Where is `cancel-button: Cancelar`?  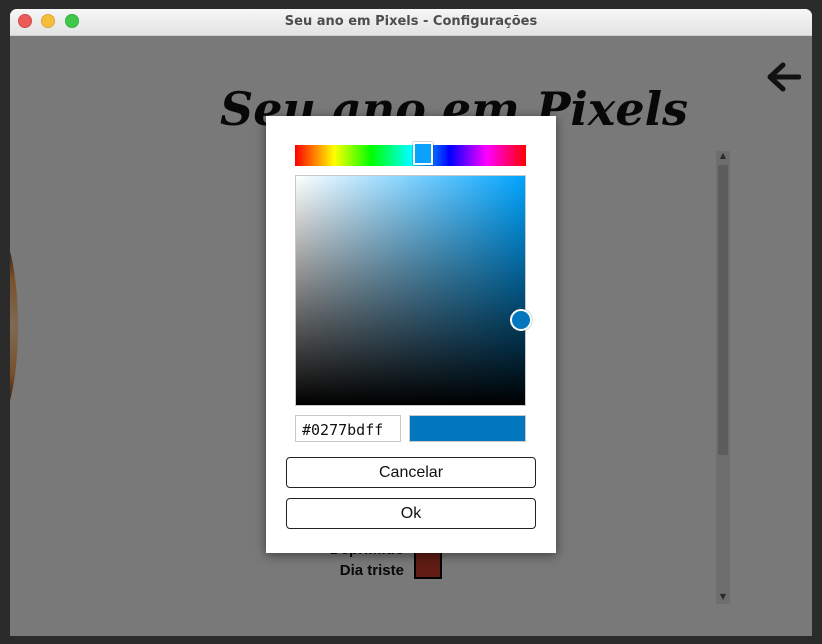 cancel-button: Cancelar is located at coordinates (411, 472).